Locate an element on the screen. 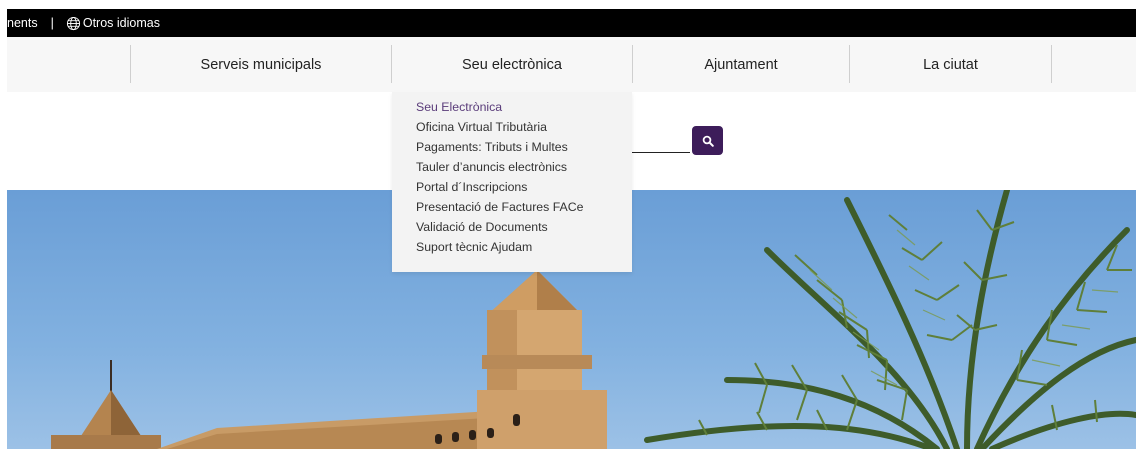 The width and height of the screenshot is (1136, 449). dropdown-item-presentacio-factures: Presentació de Factures FACe is located at coordinates (499, 207).